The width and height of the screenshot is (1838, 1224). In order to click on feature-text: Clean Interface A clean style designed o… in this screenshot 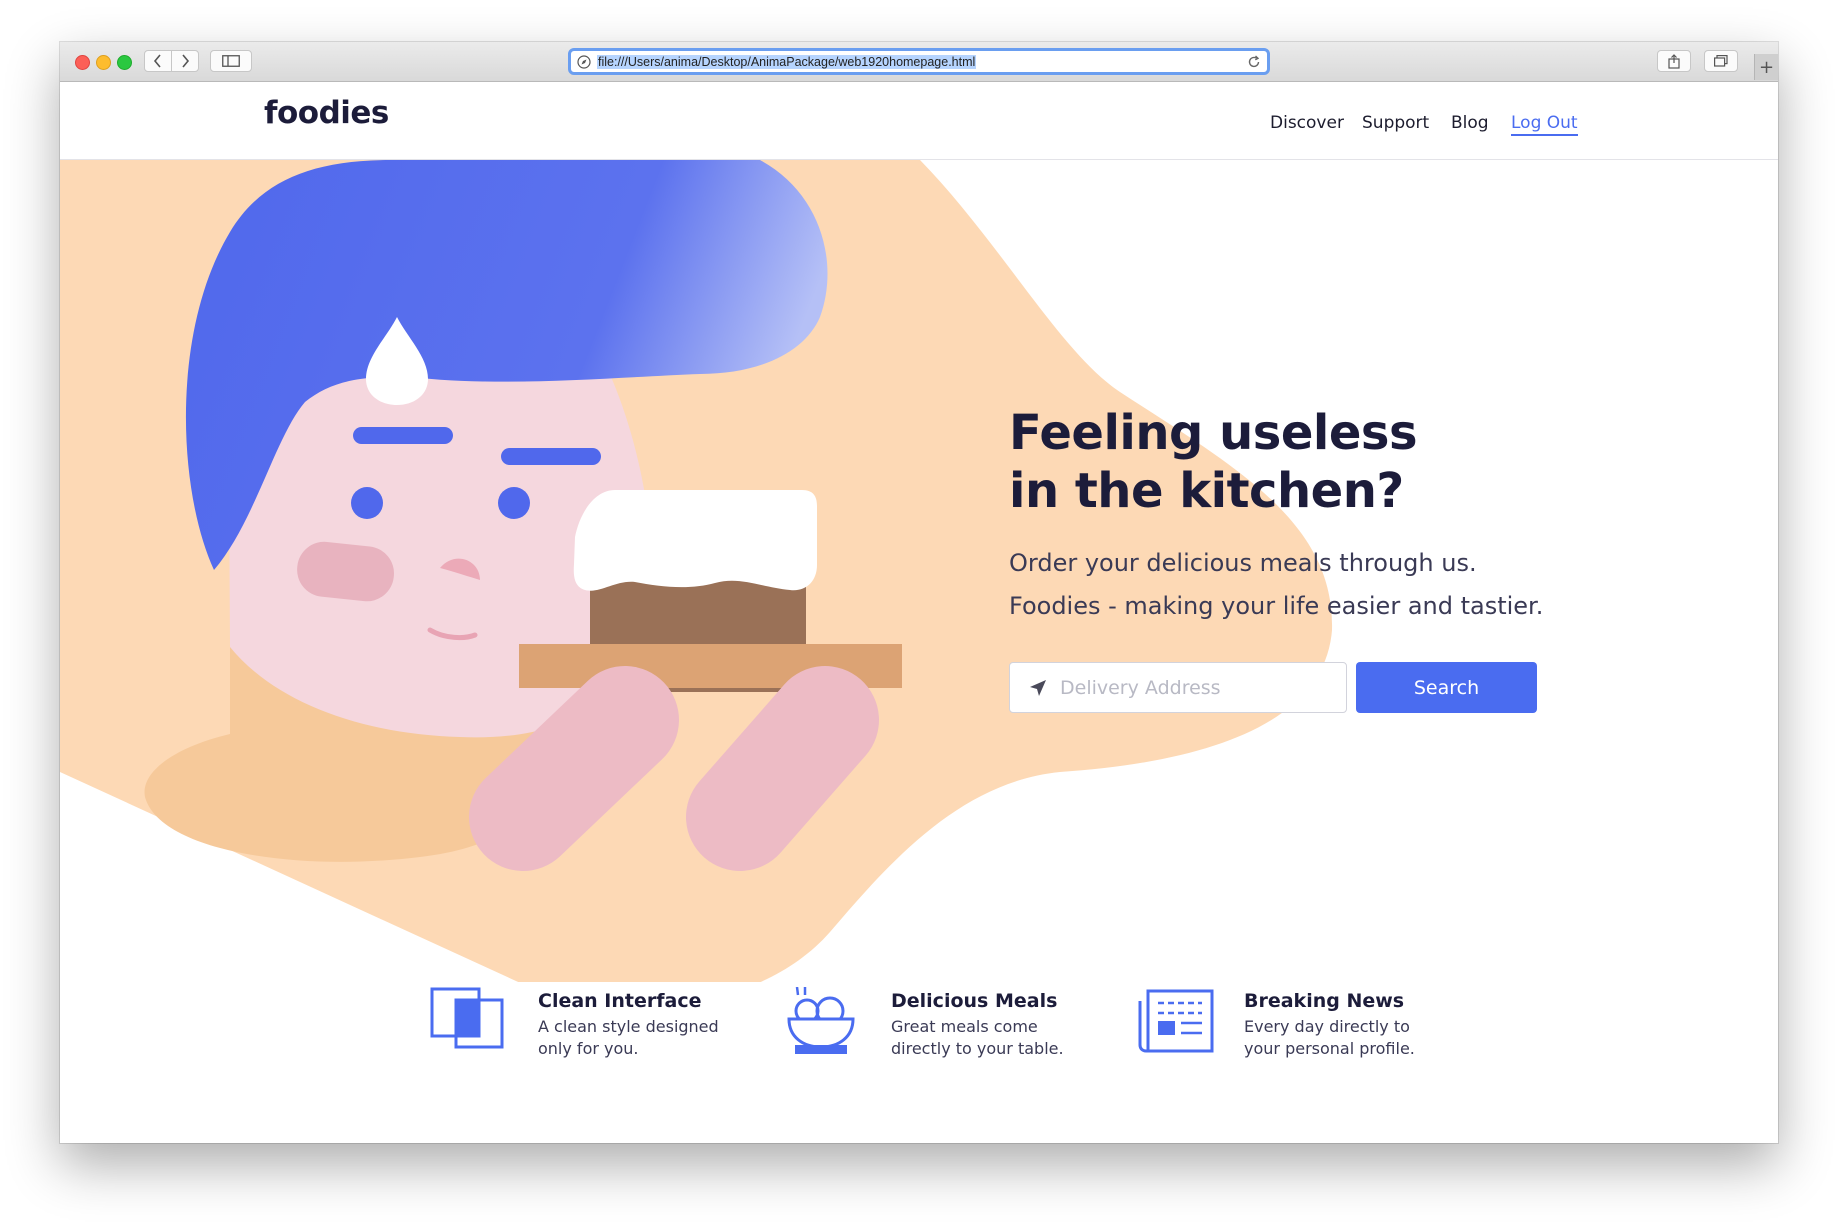, I will do `click(630, 1025)`.